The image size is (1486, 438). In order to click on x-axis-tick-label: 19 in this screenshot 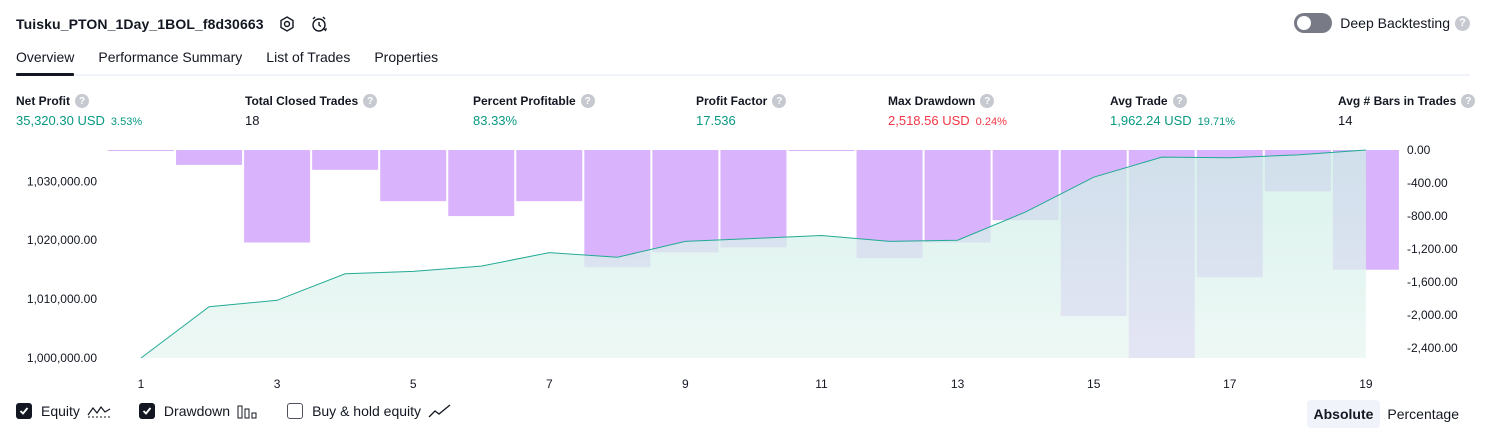, I will do `click(1366, 384)`.